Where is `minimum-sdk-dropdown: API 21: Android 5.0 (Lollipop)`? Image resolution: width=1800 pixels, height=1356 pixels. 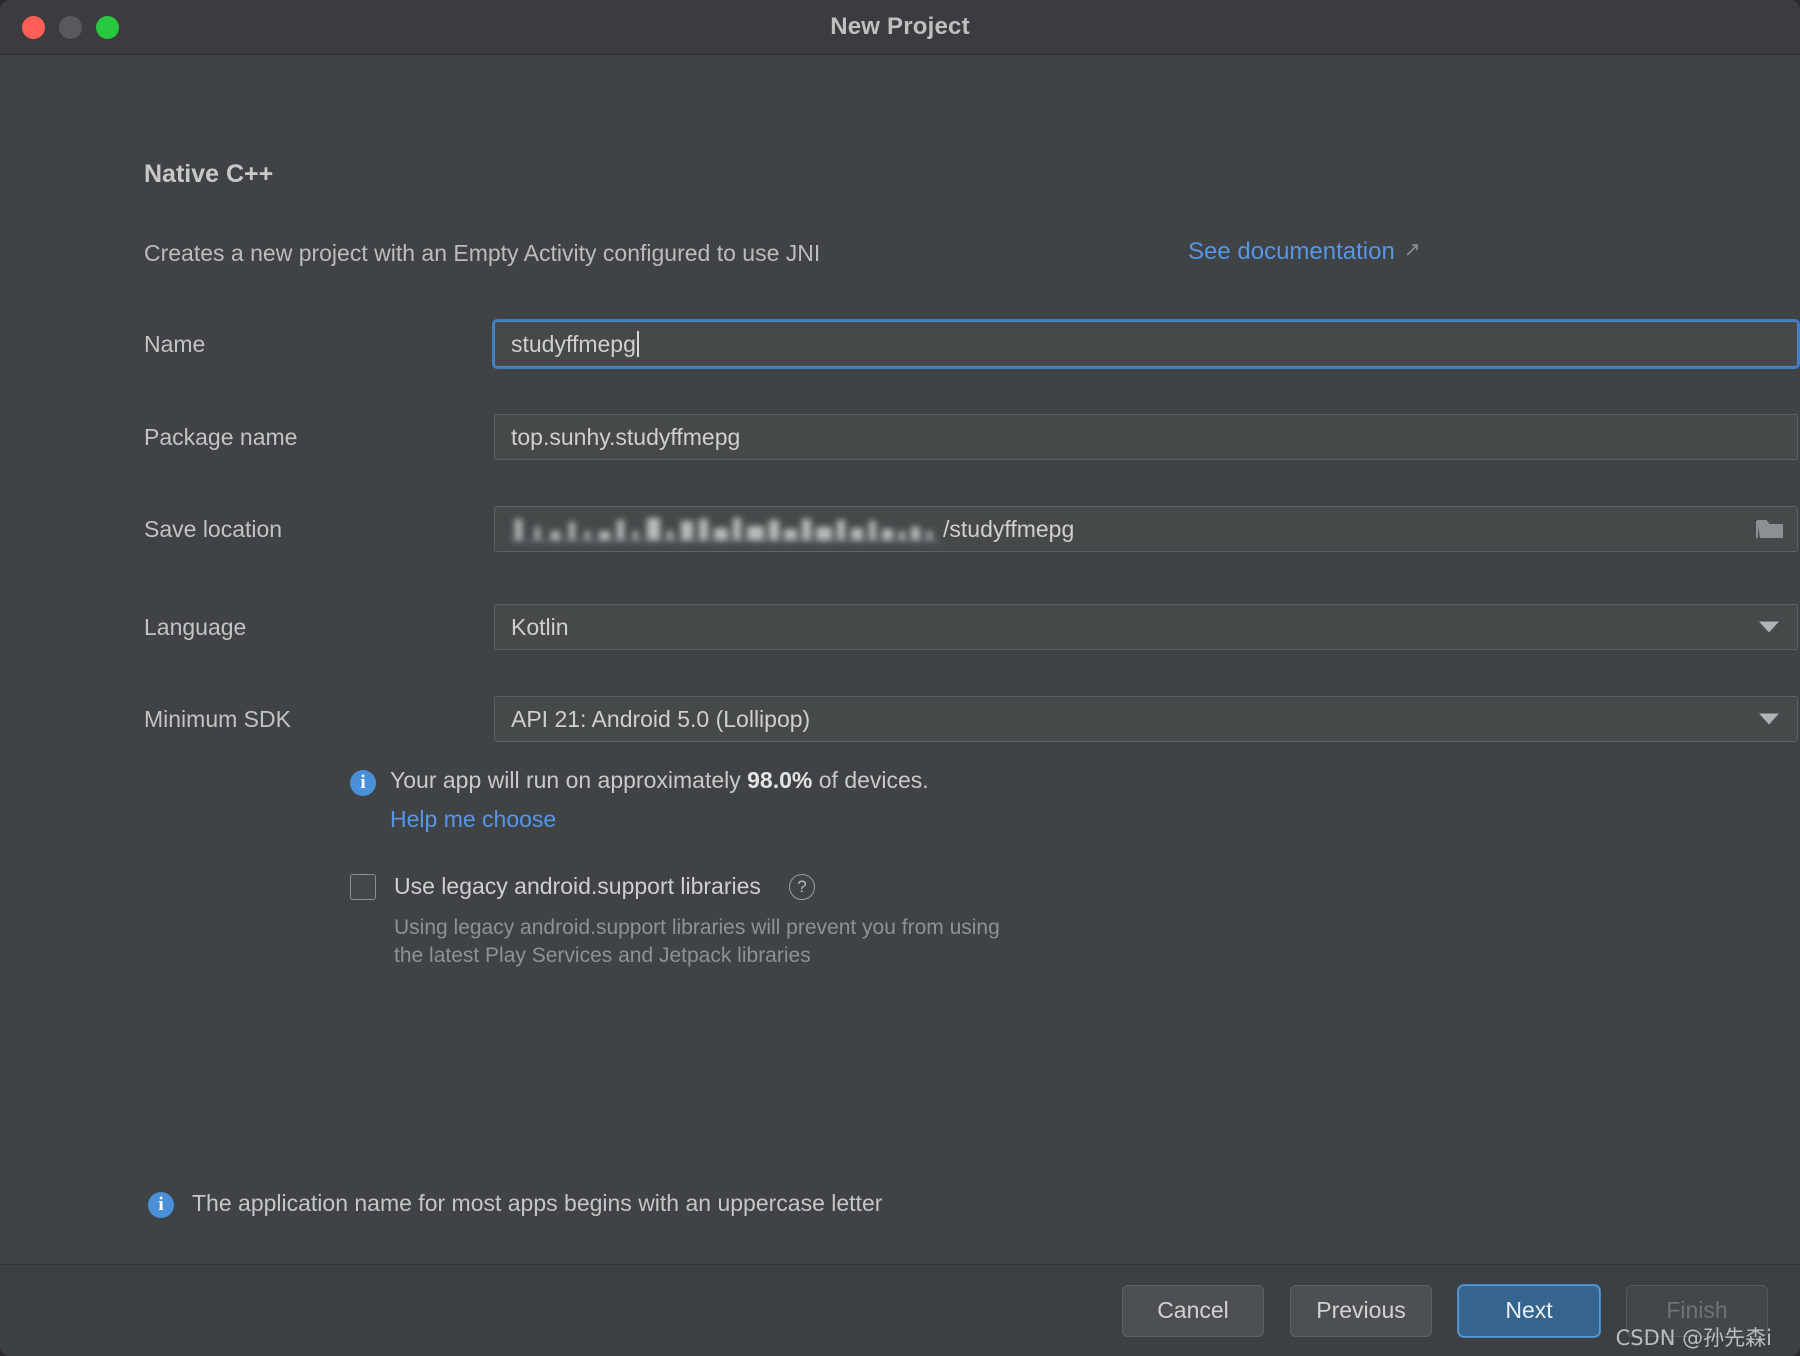 minimum-sdk-dropdown: API 21: Android 5.0 (Lollipop) is located at coordinates (1146, 719).